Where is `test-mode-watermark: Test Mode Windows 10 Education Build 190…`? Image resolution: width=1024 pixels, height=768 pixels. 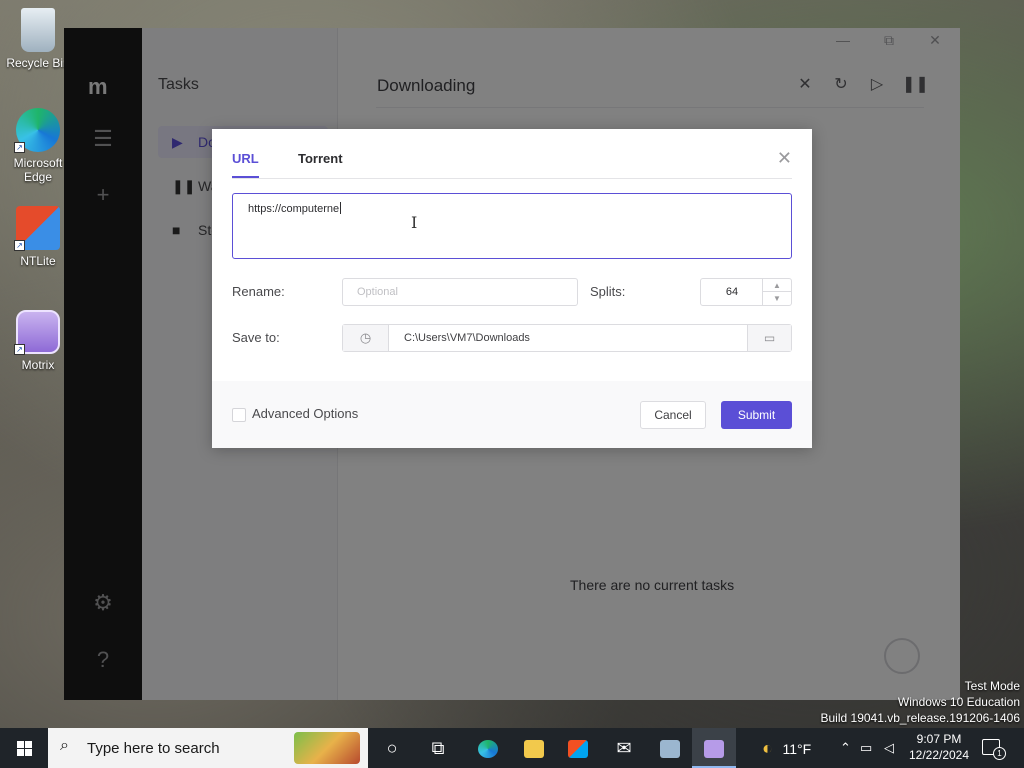 test-mode-watermark: Test Mode Windows 10 Education Build 190… is located at coordinates (921, 702).